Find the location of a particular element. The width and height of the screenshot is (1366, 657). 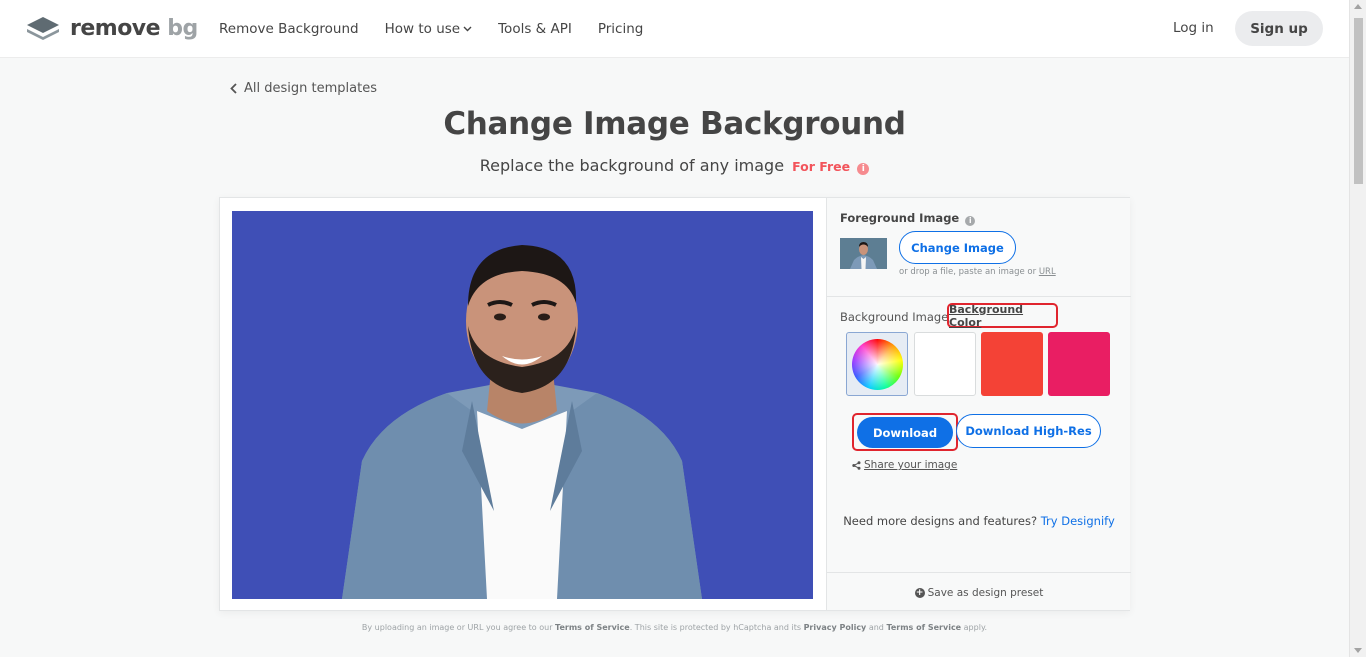

nav-pricing: Pricing is located at coordinates (621, 29).